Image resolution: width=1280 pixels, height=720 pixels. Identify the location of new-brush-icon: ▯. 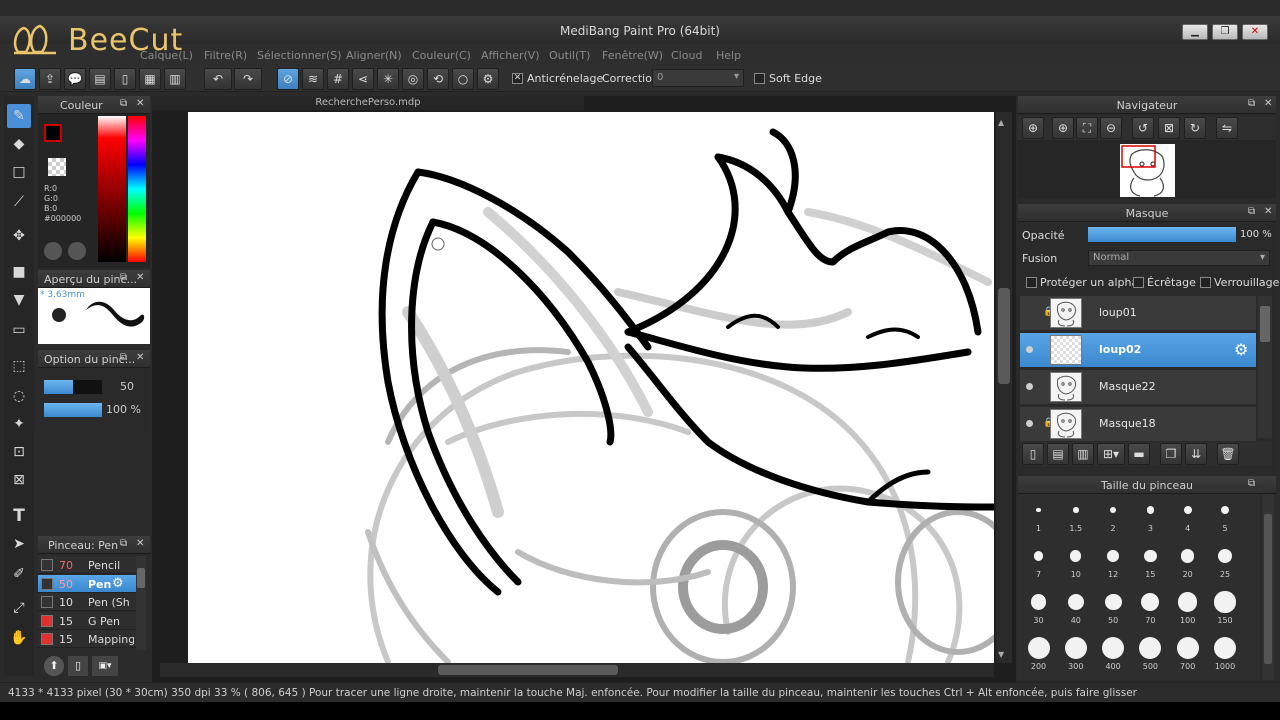
(78, 666).